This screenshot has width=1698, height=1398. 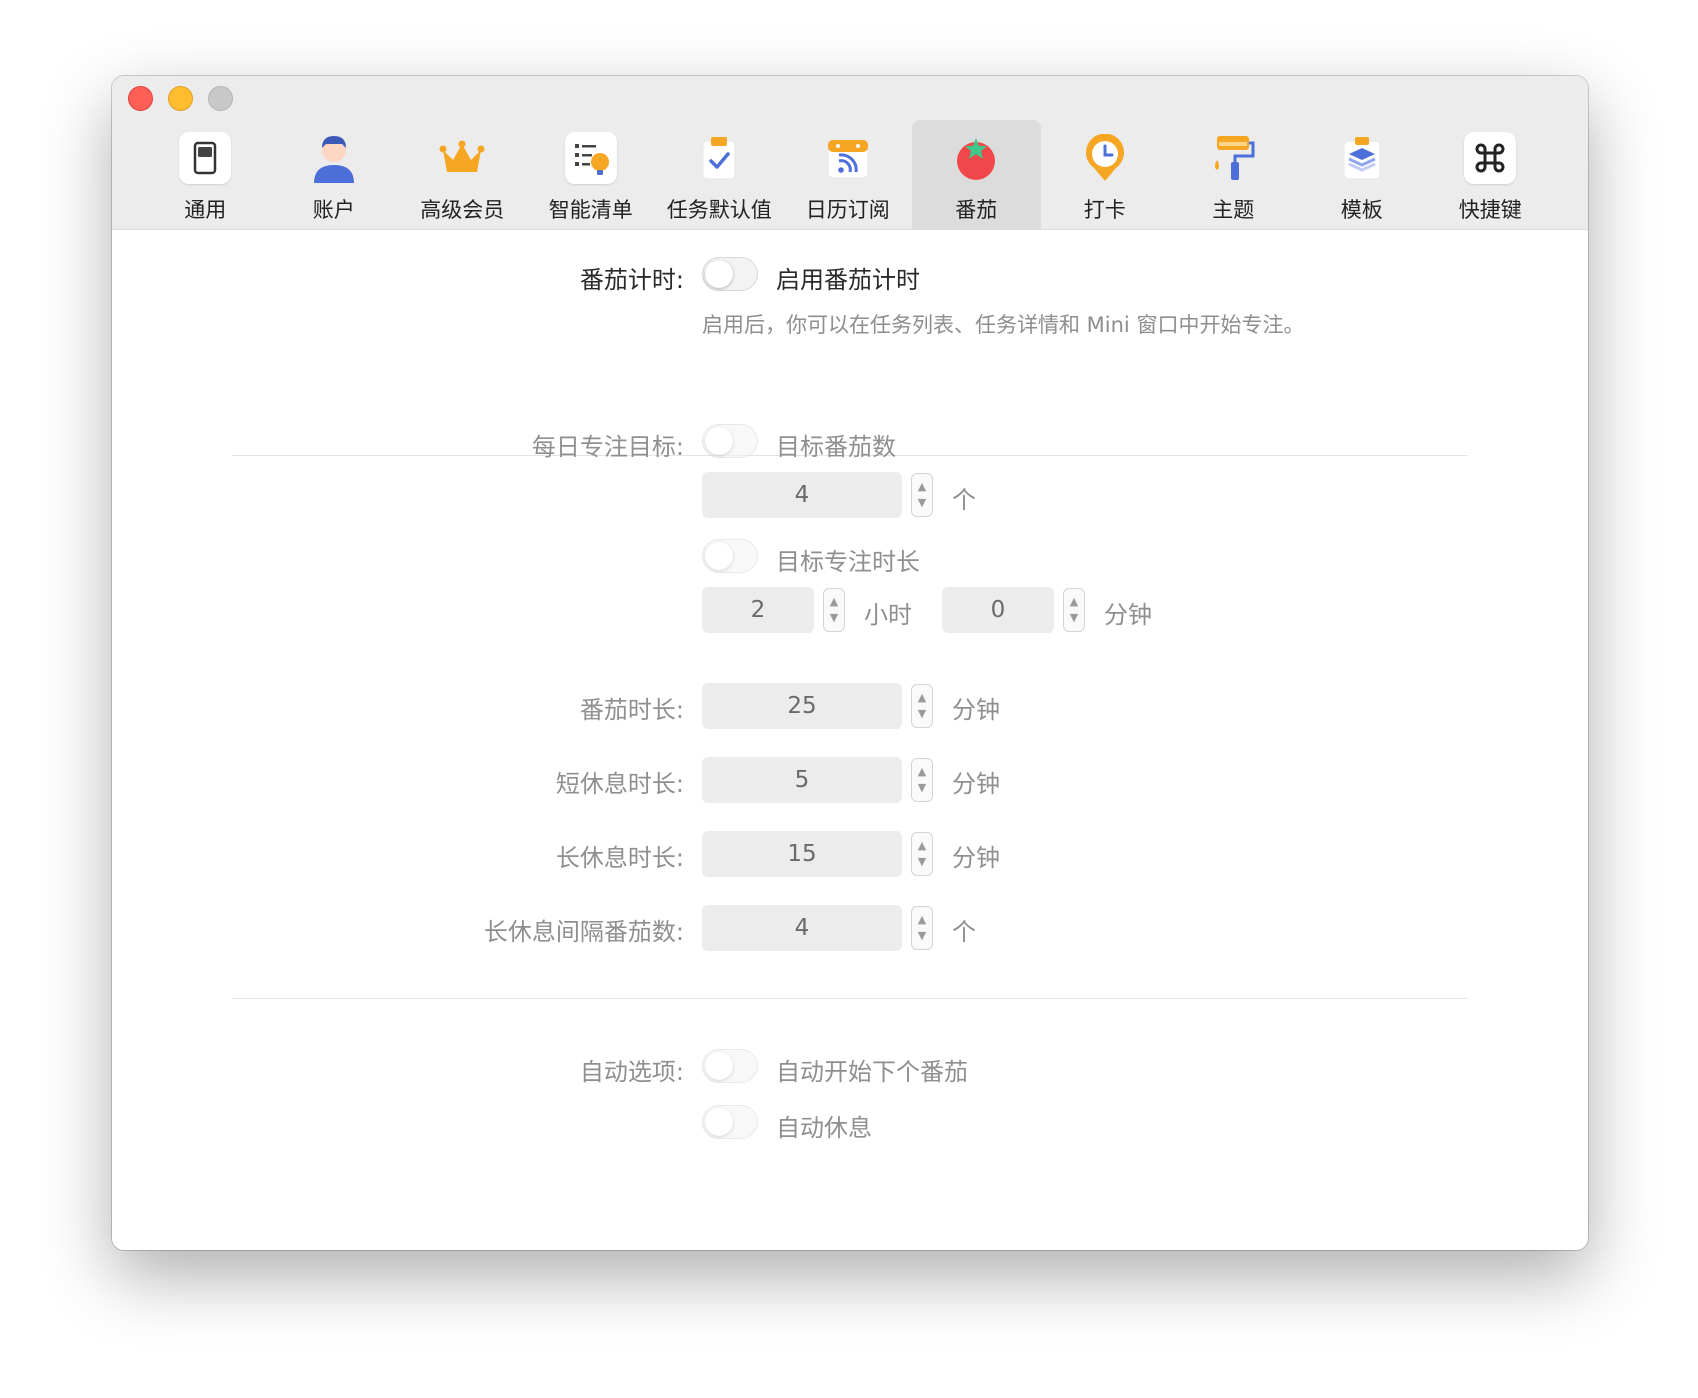 What do you see at coordinates (1104, 210) in the screenshot?
I see `tab-label: 打卡` at bounding box center [1104, 210].